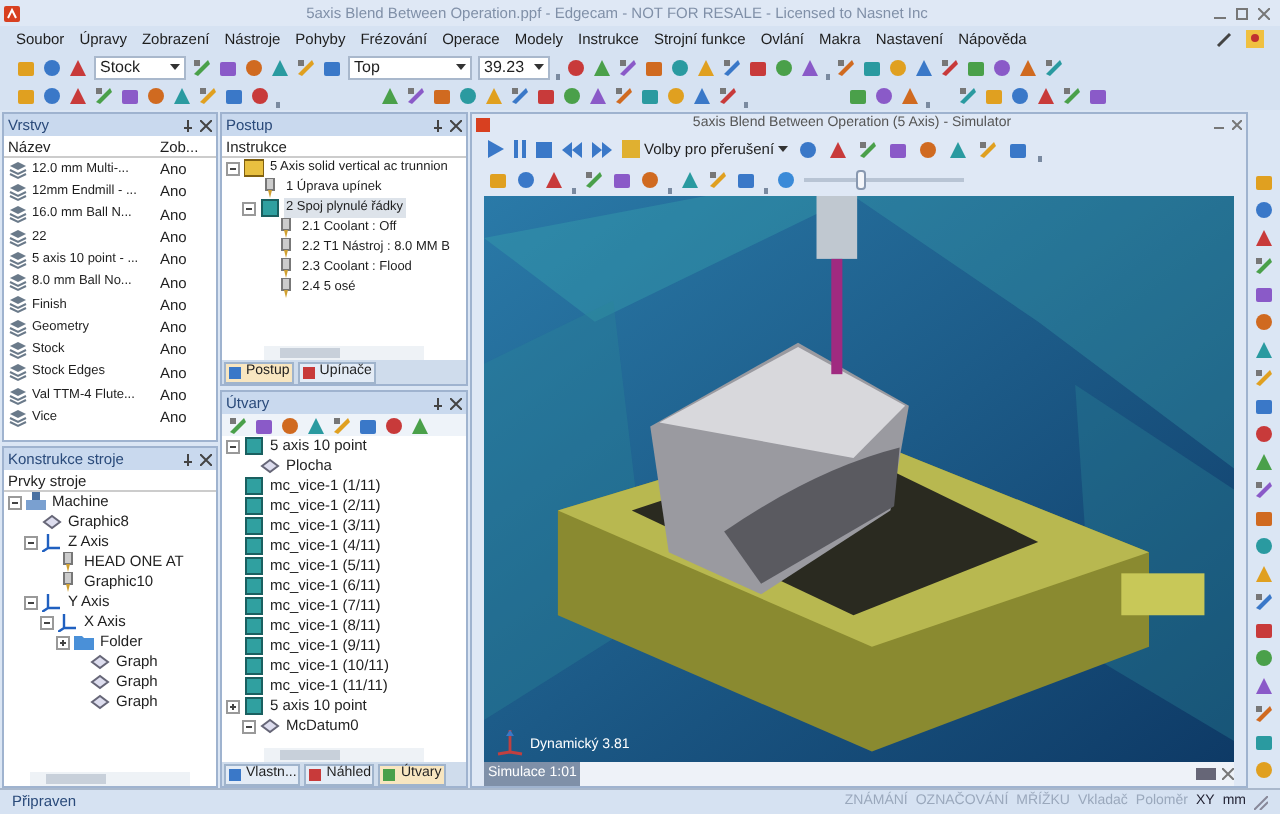 This screenshot has height=814, width=1280. Describe the element at coordinates (602, 149) in the screenshot. I see `fast-forward-icon` at that location.